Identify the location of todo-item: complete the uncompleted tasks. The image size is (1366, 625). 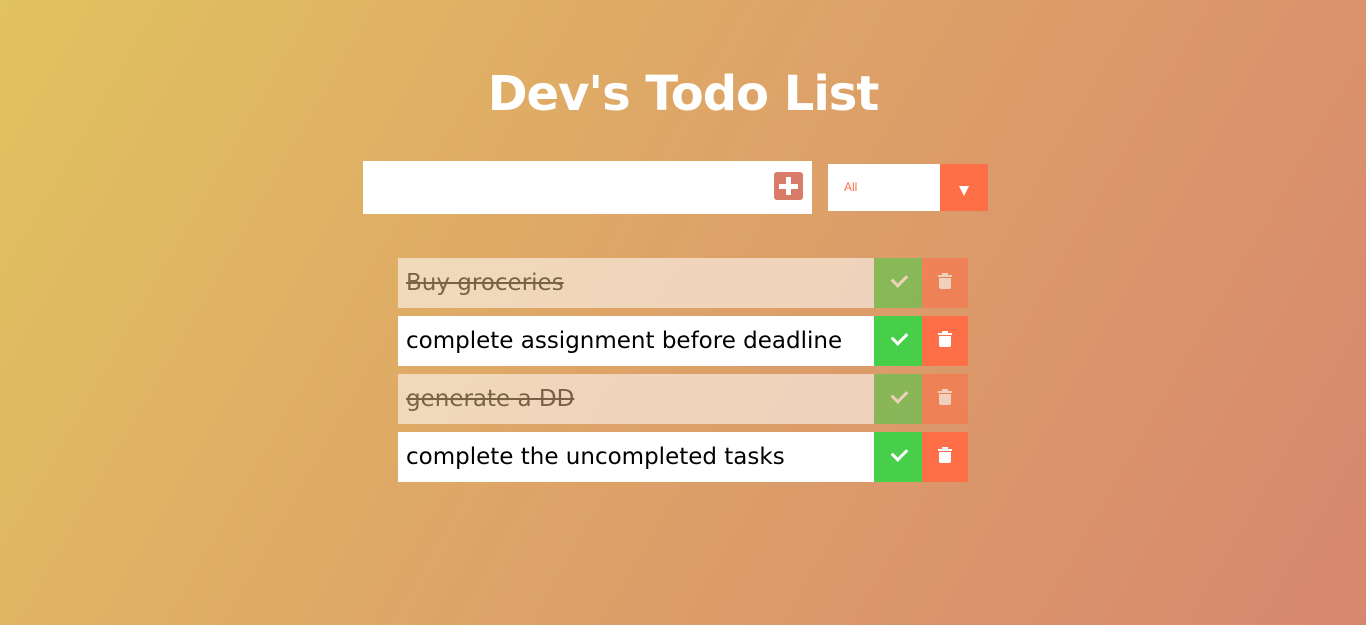
(683, 457).